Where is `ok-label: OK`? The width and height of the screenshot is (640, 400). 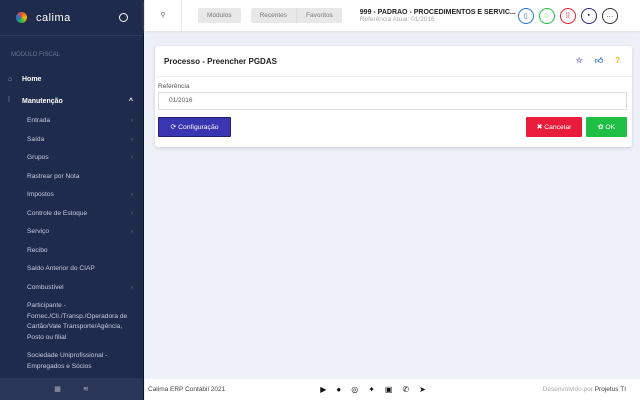
ok-label: OK is located at coordinates (610, 127).